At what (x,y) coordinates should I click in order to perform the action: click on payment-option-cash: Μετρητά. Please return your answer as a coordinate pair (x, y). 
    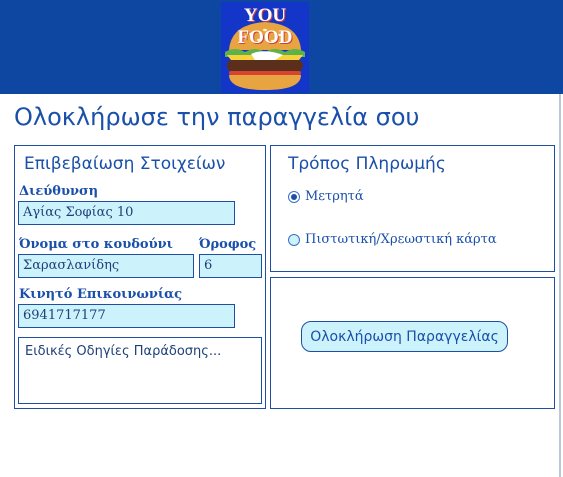
    Looking at the image, I should click on (326, 196).